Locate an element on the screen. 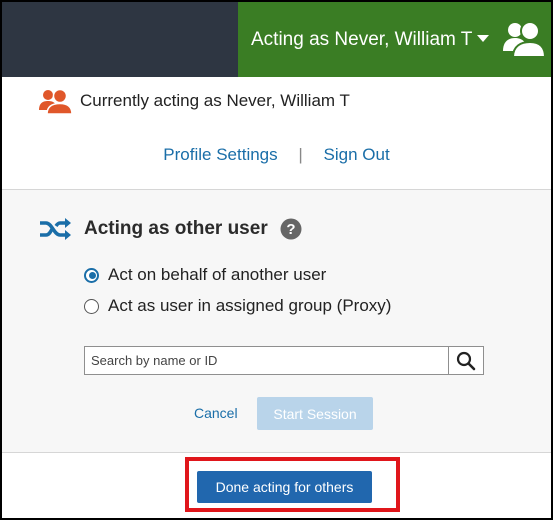 The width and height of the screenshot is (553, 520). search-icon is located at coordinates (466, 360).